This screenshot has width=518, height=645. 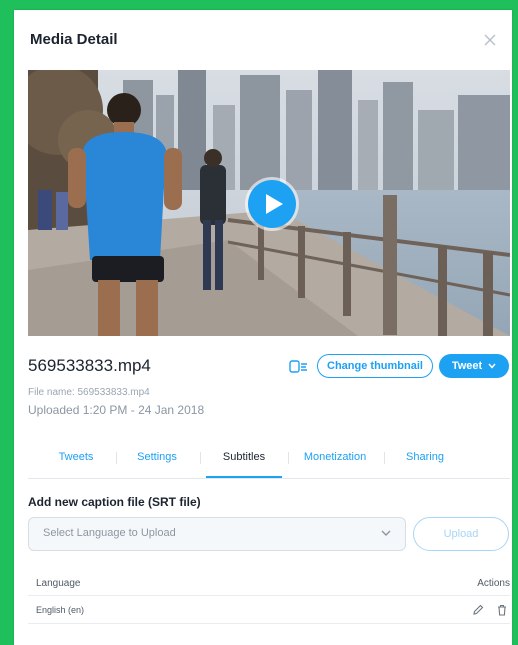 What do you see at coordinates (157, 458) in the screenshot?
I see `tab-settings: Settings` at bounding box center [157, 458].